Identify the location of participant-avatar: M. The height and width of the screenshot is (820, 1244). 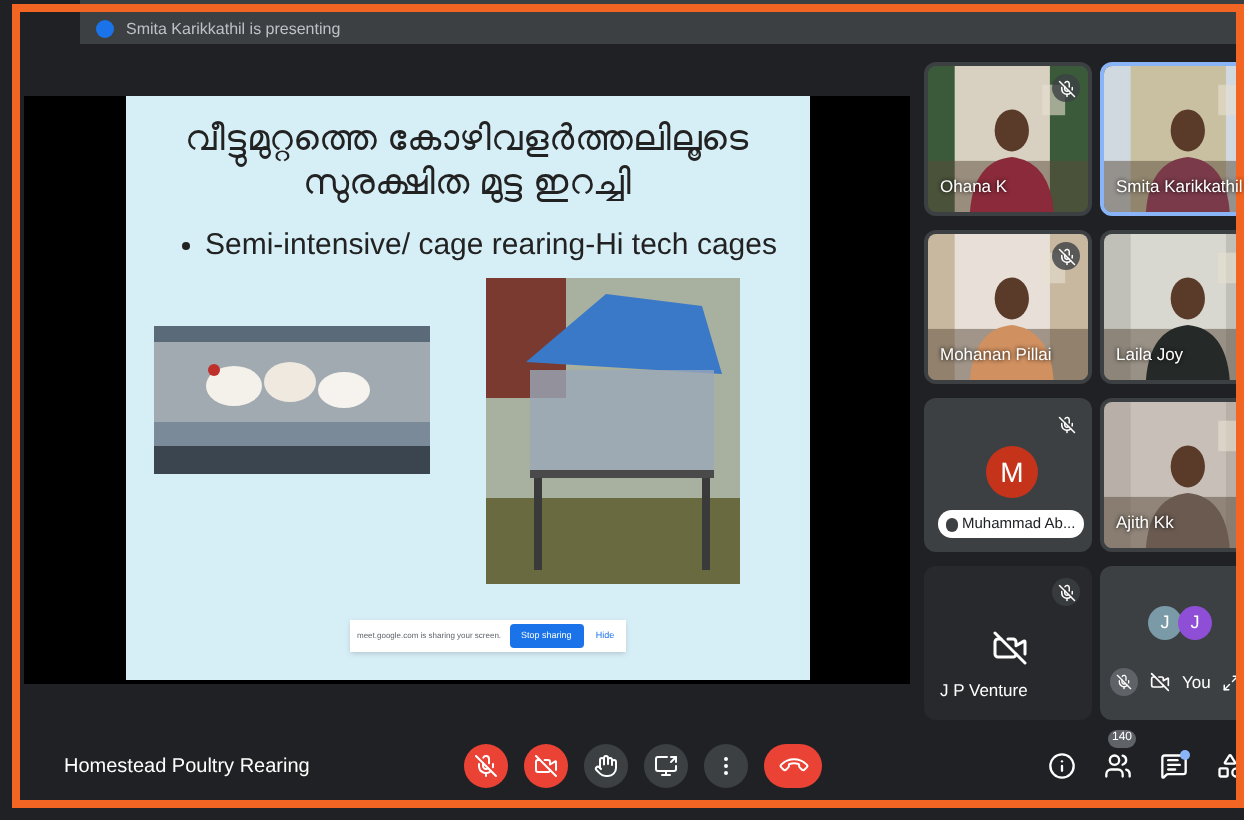
(1012, 472).